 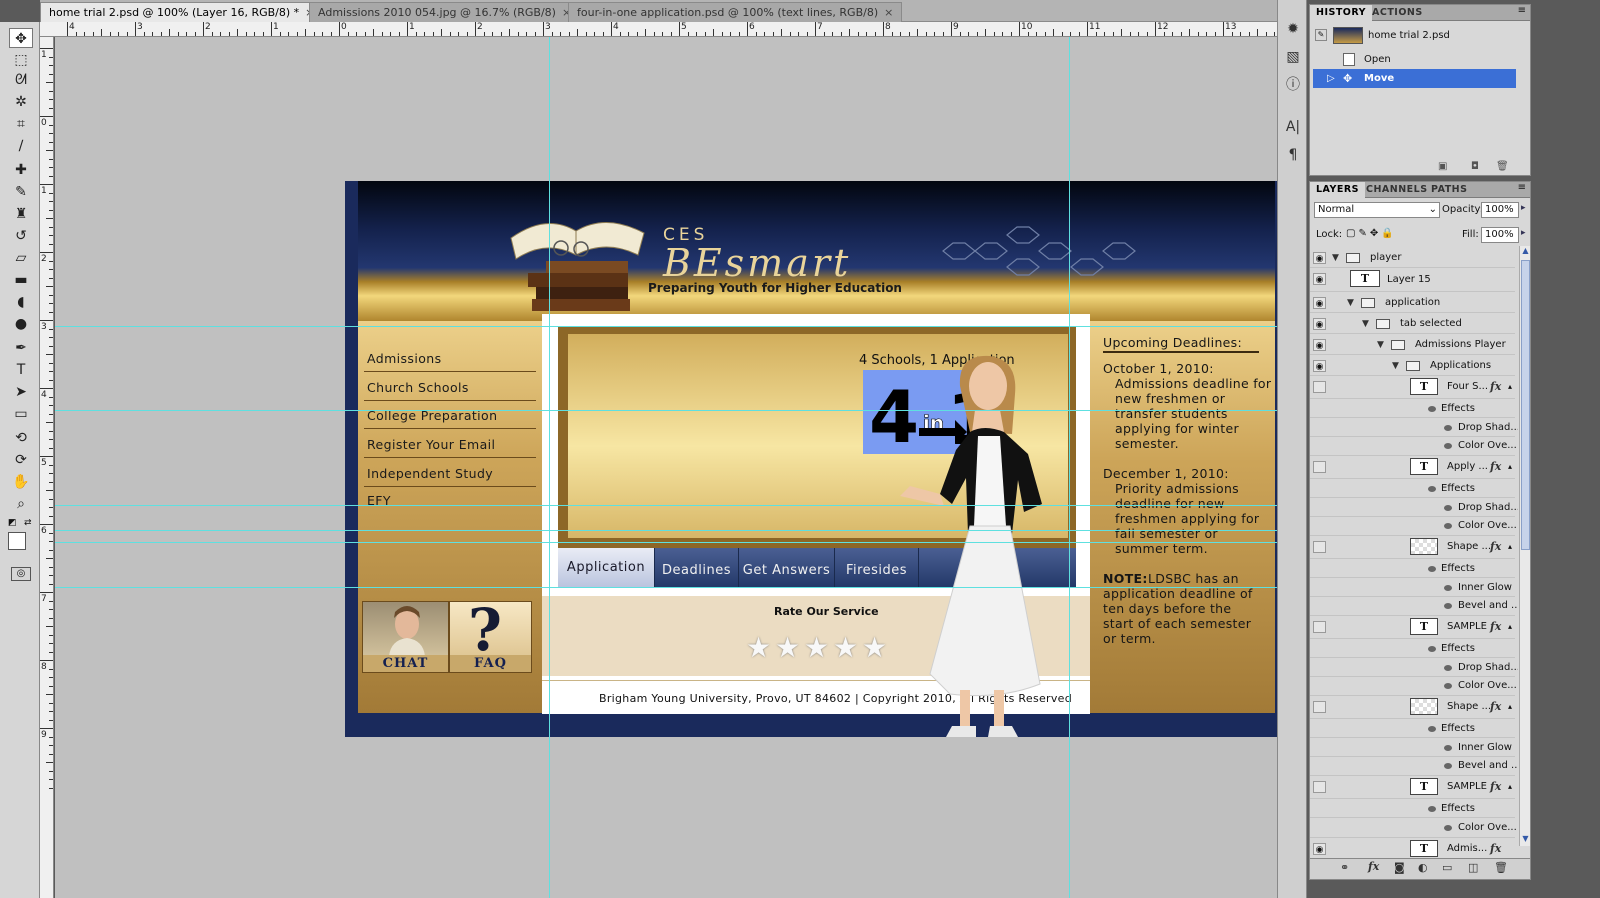 I want to click on marquee-tool-icon: ⬚, so click(x=21, y=60).